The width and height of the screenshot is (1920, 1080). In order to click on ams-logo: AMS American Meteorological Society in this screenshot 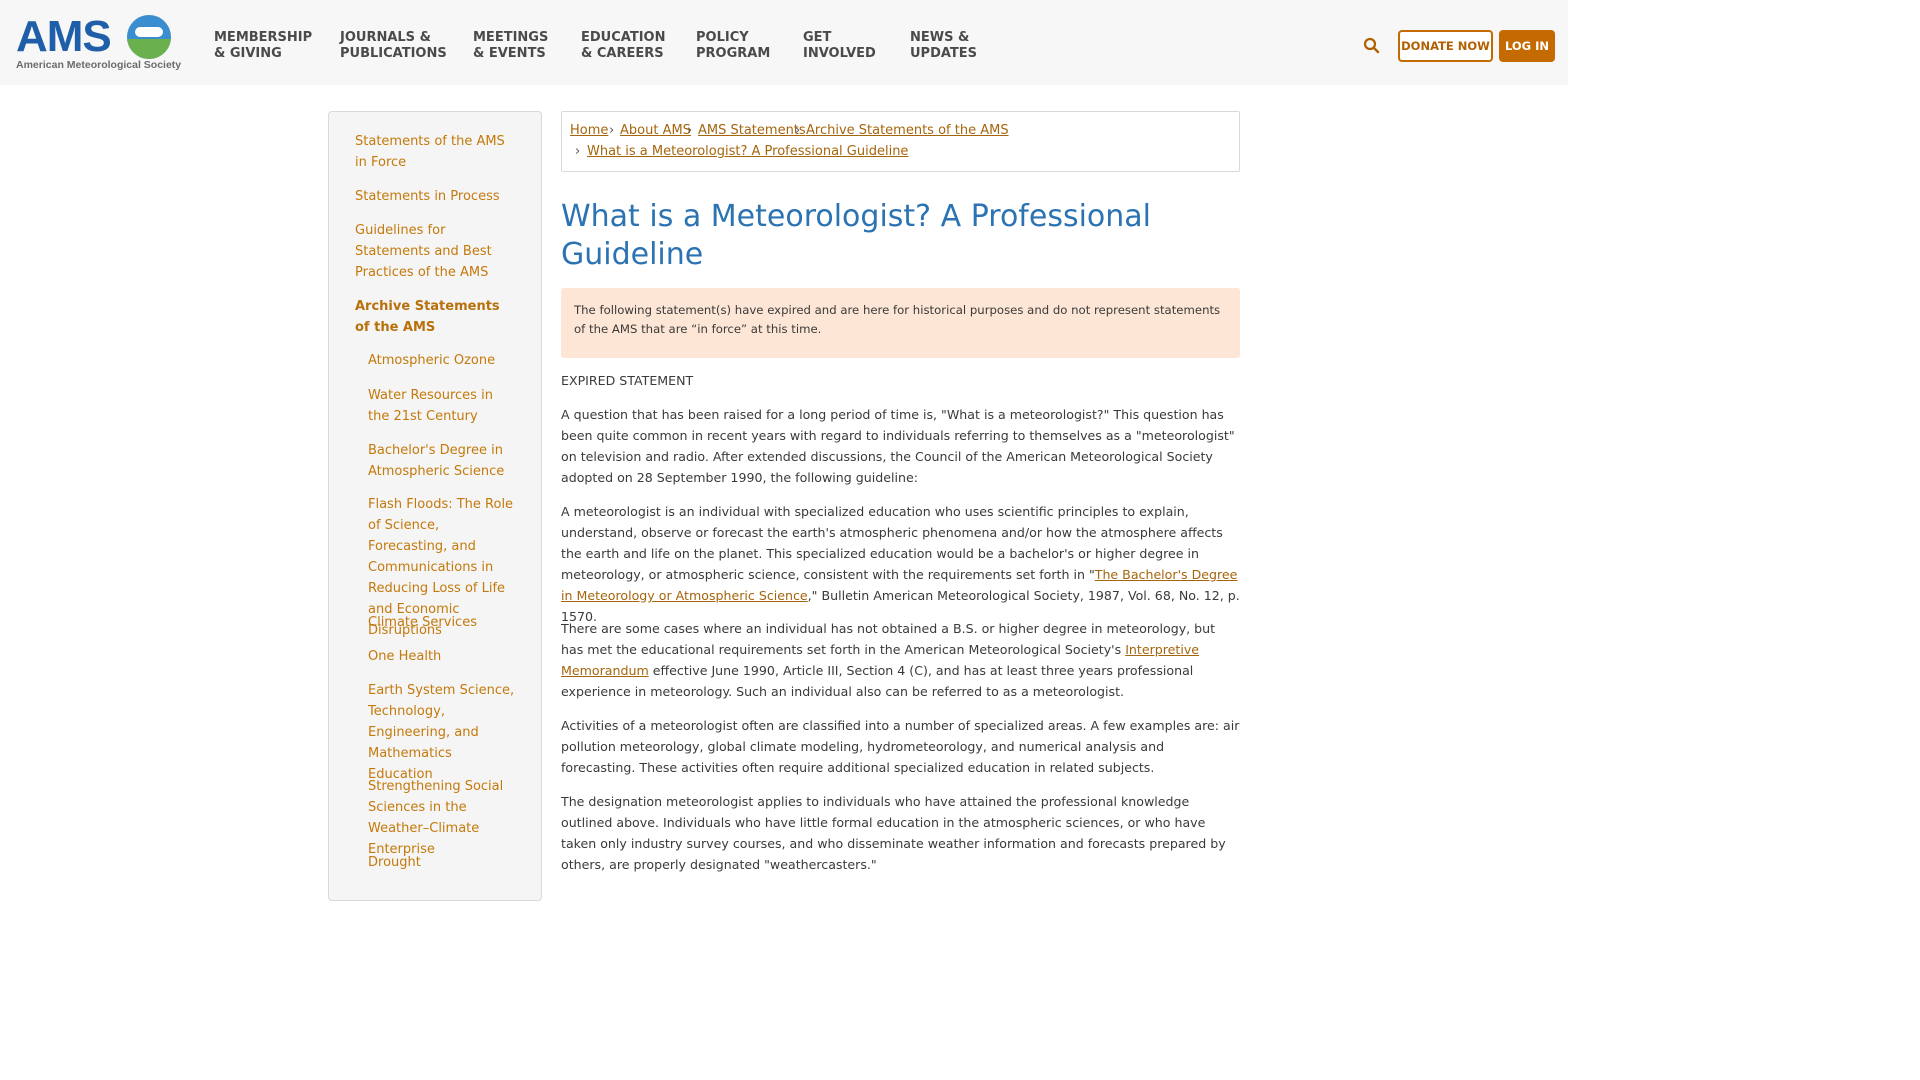, I will do `click(98, 42)`.